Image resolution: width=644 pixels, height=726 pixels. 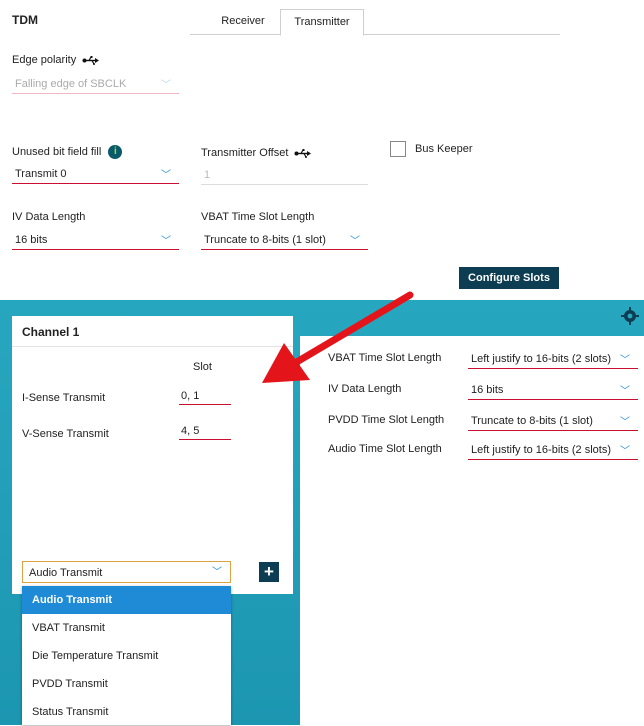 What do you see at coordinates (509, 278) in the screenshot?
I see `configure-slots-button: Configure Slots` at bounding box center [509, 278].